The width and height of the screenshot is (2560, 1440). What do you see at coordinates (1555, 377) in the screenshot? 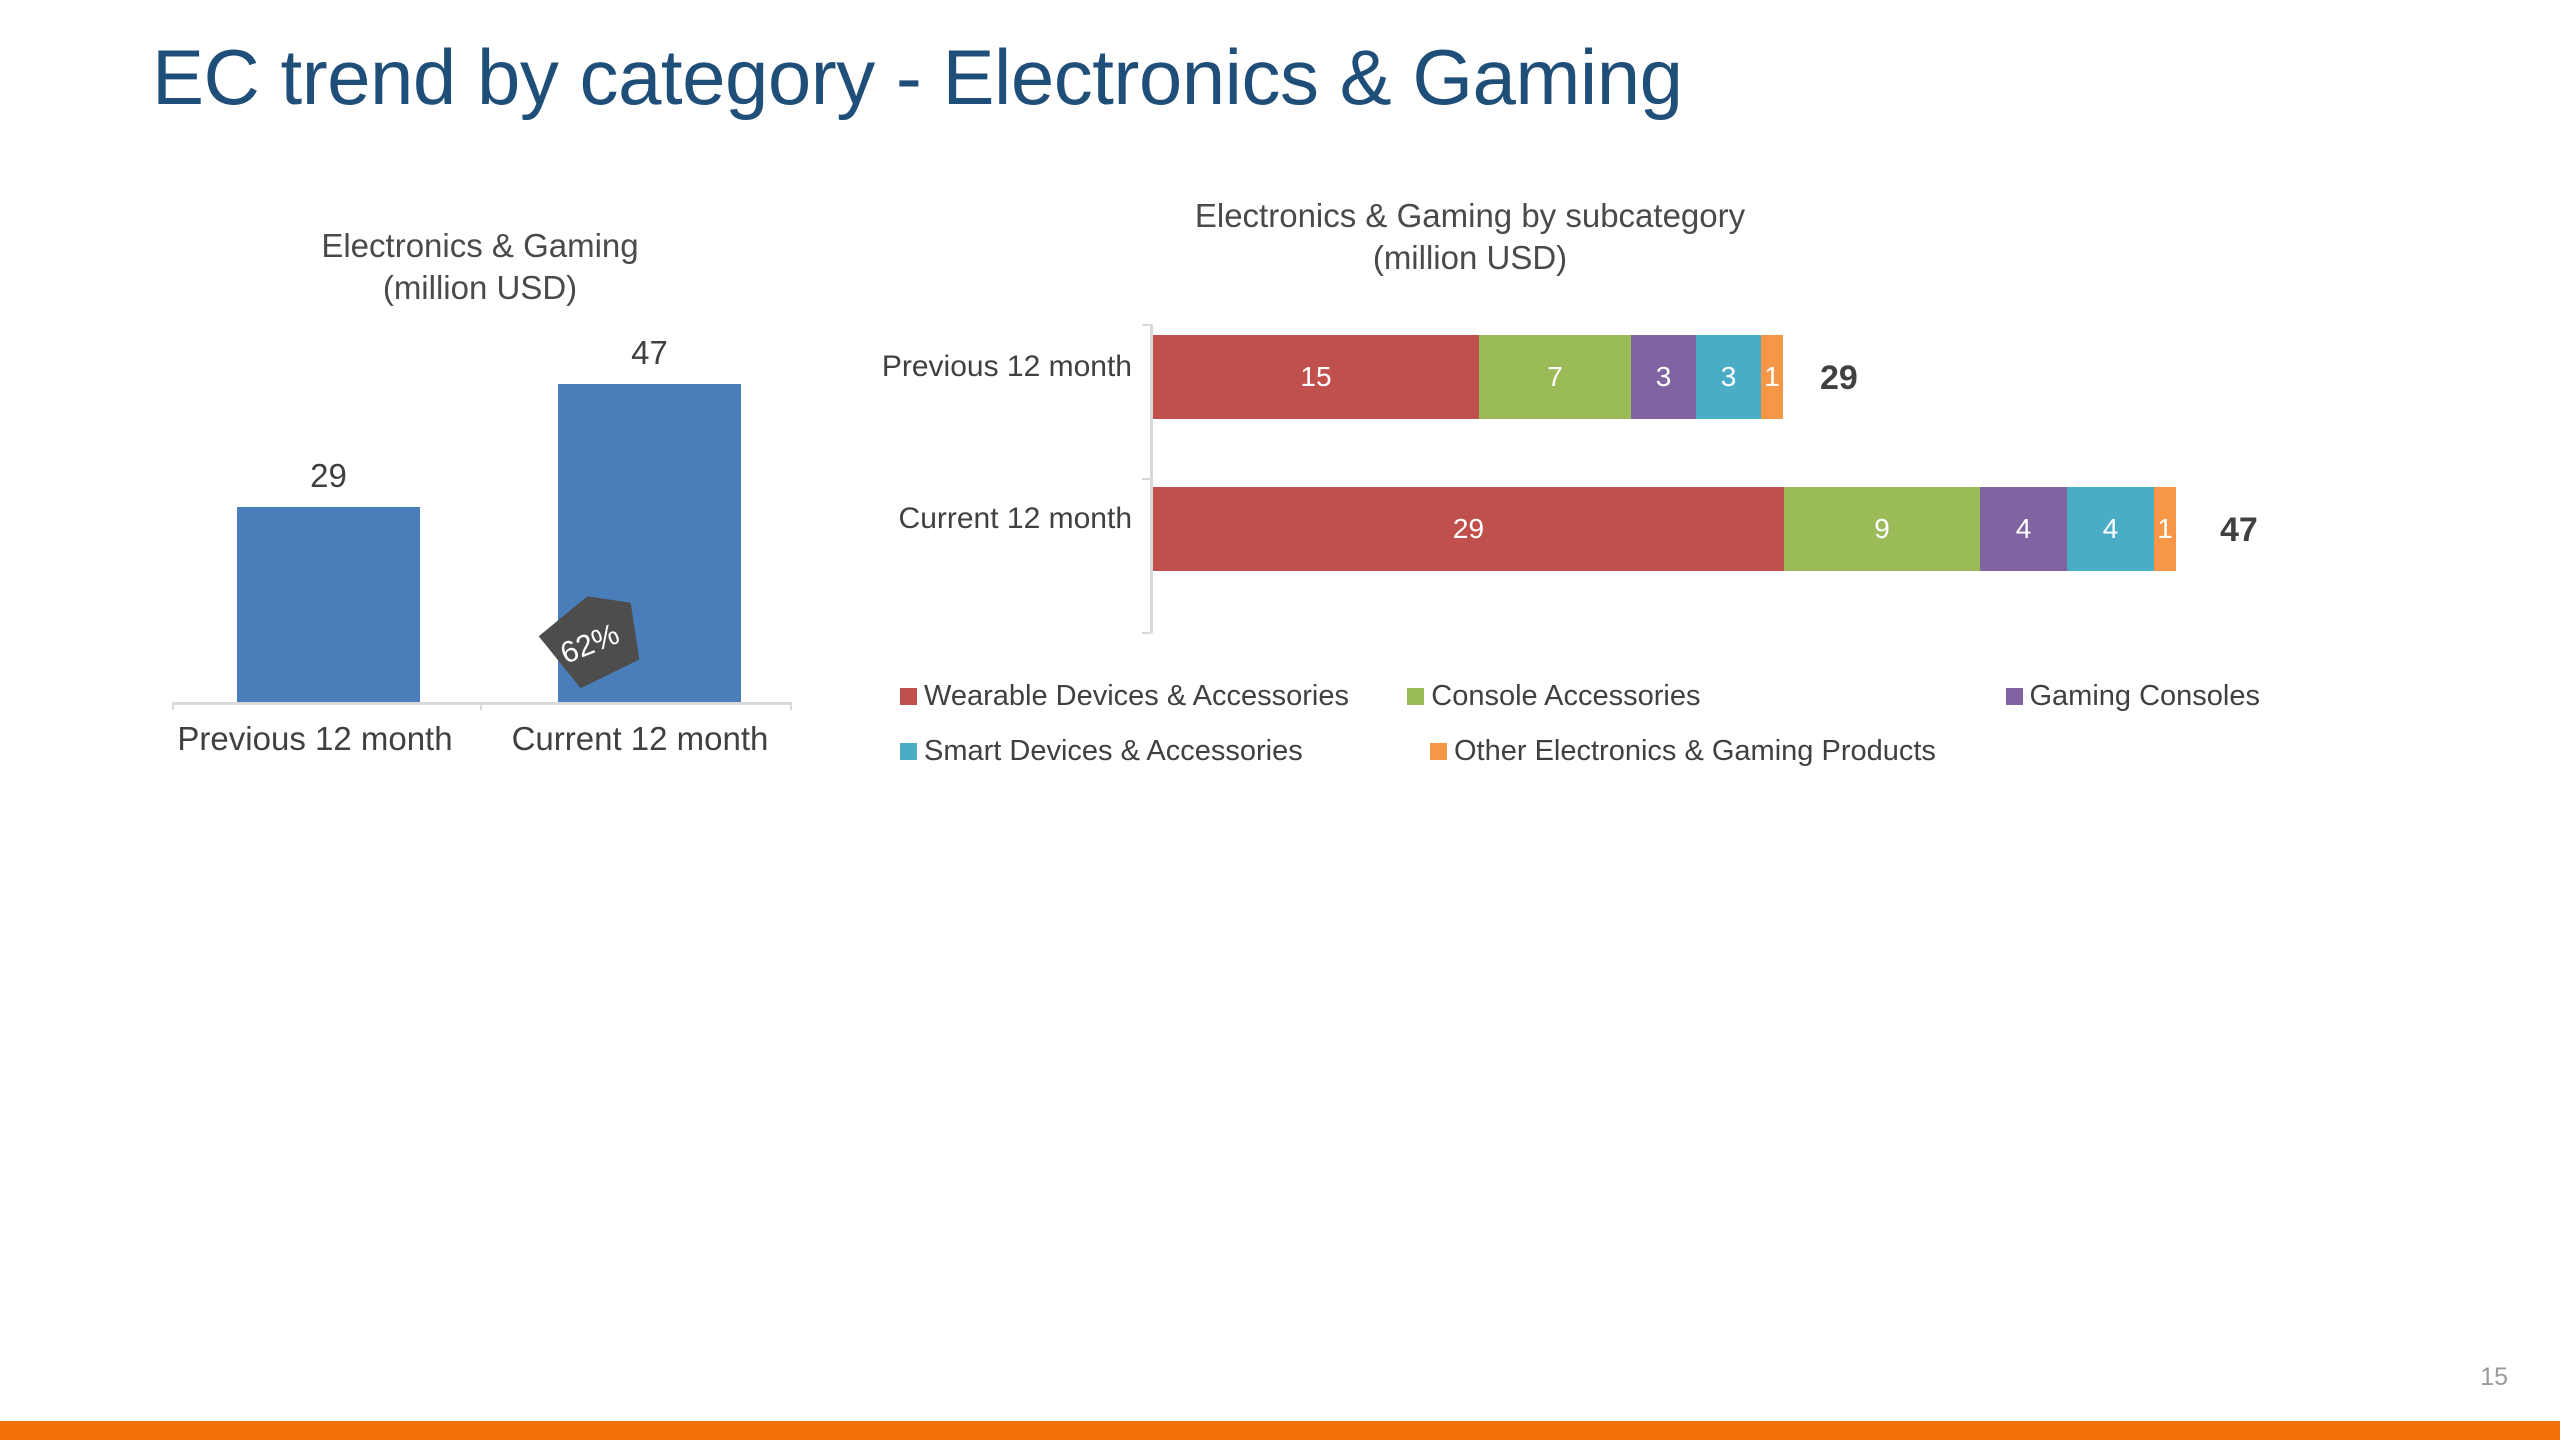
I see `segment-console-accessories-previous: 7` at bounding box center [1555, 377].